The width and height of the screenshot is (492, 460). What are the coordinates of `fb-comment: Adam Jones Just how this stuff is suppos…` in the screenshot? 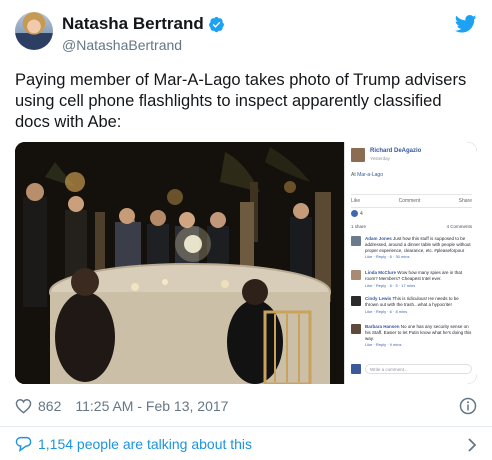 It's located at (411, 248).